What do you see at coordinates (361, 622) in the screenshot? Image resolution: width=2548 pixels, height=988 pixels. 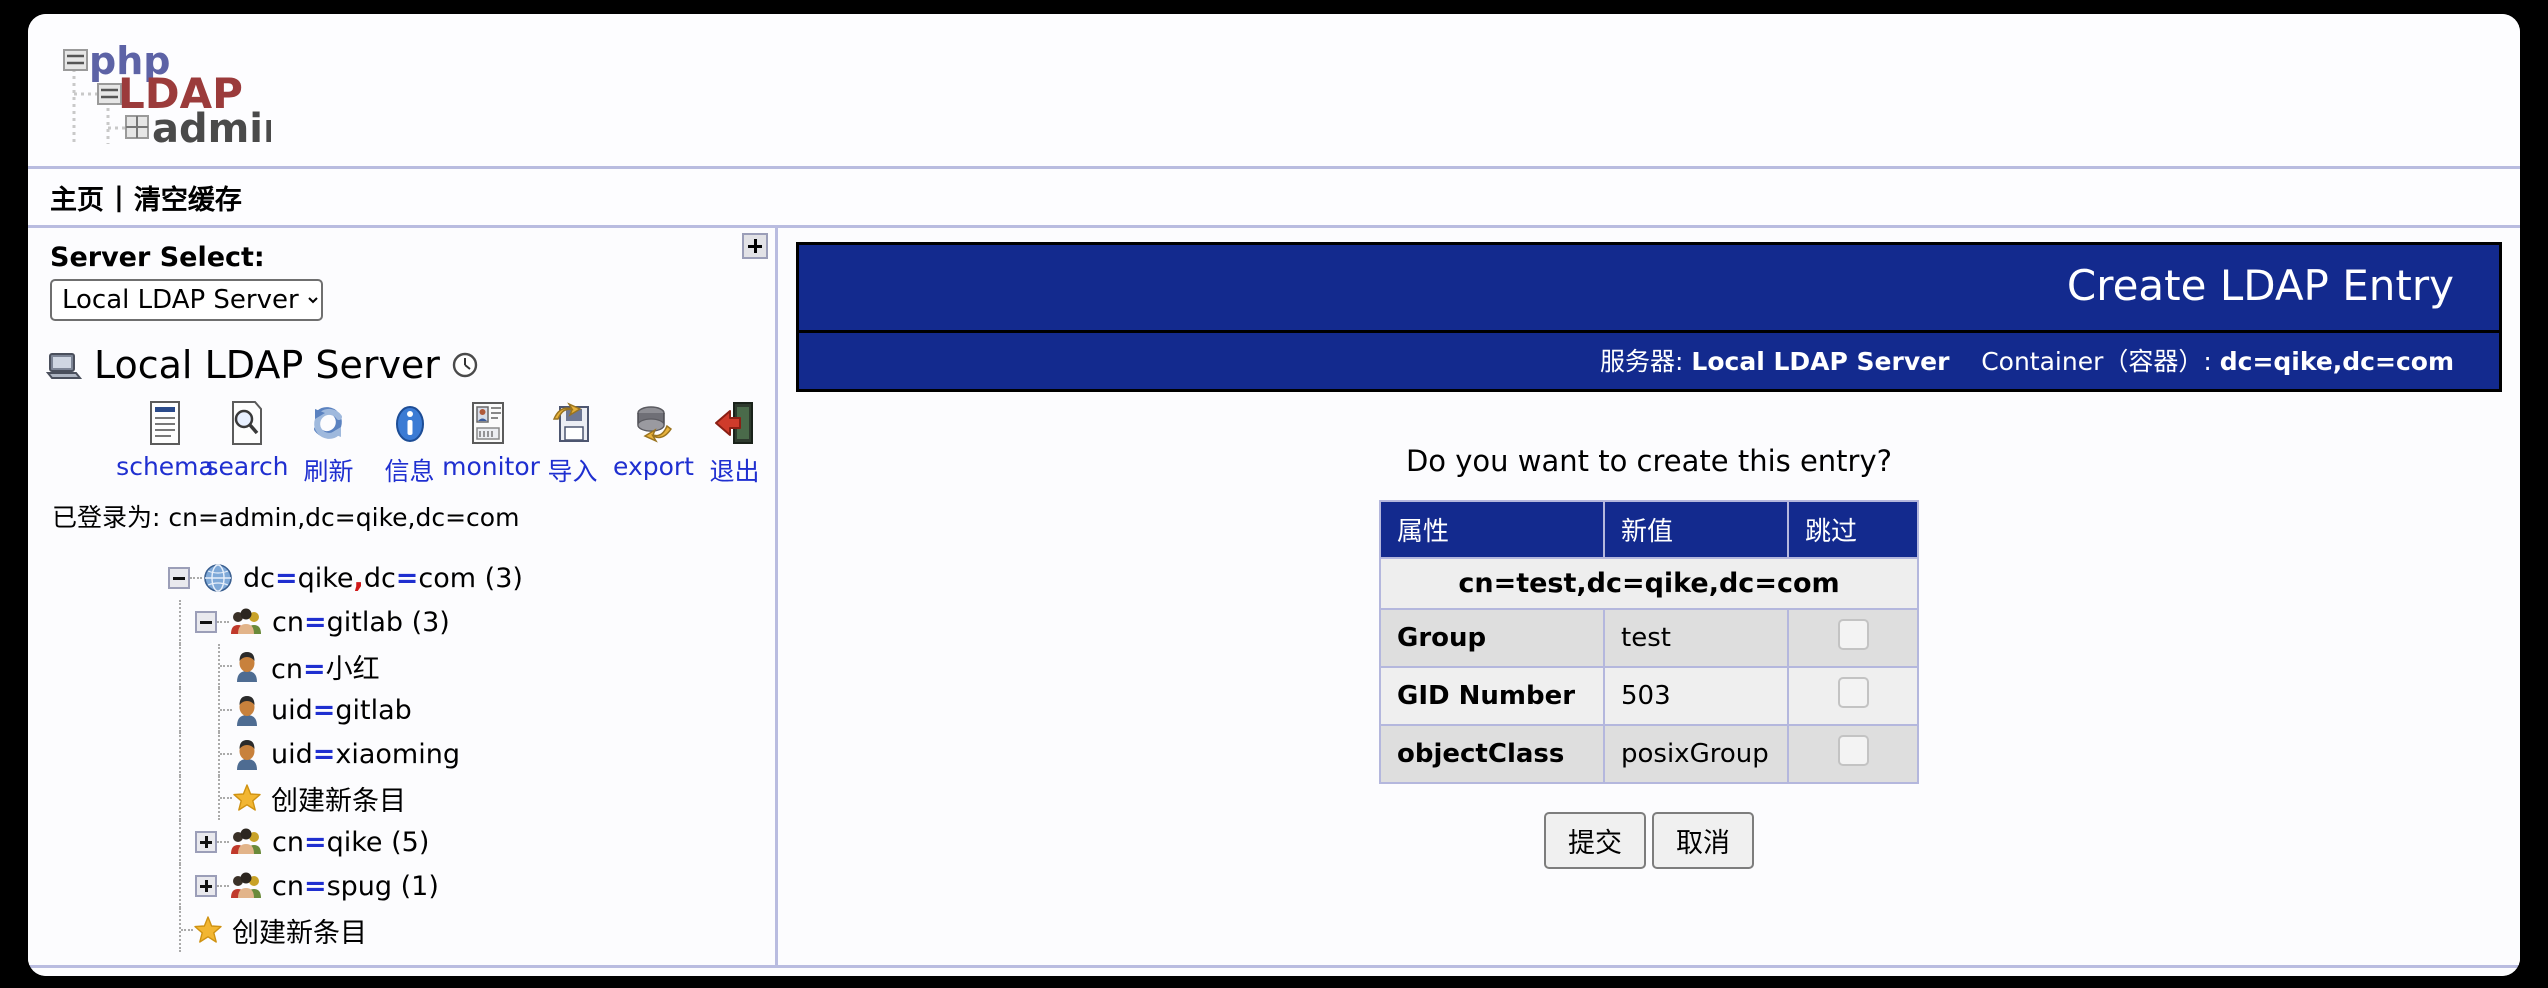 I see `tree-node-gitlab-label: cn=gitlab (3)` at bounding box center [361, 622].